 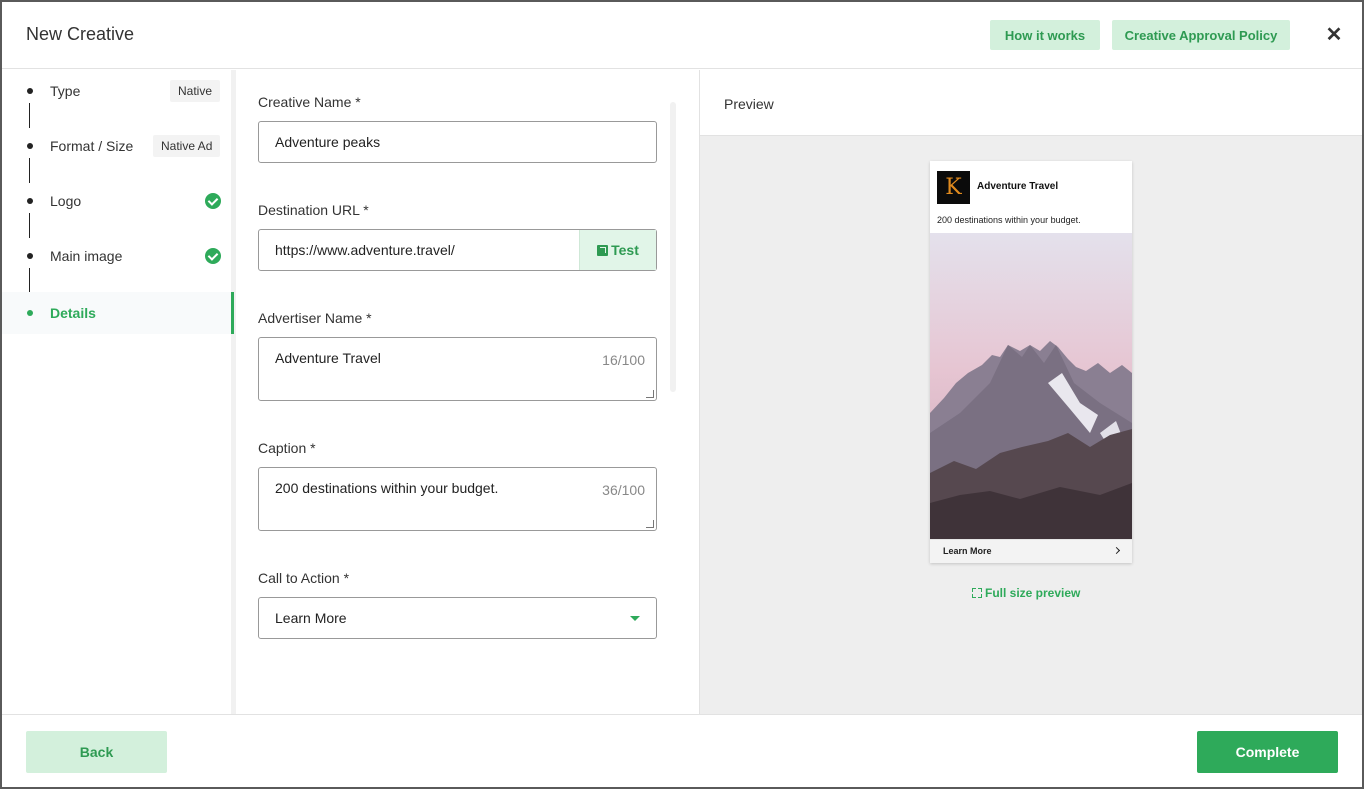 I want to click on creative-name-input: Adventure peaks, so click(x=457, y=142).